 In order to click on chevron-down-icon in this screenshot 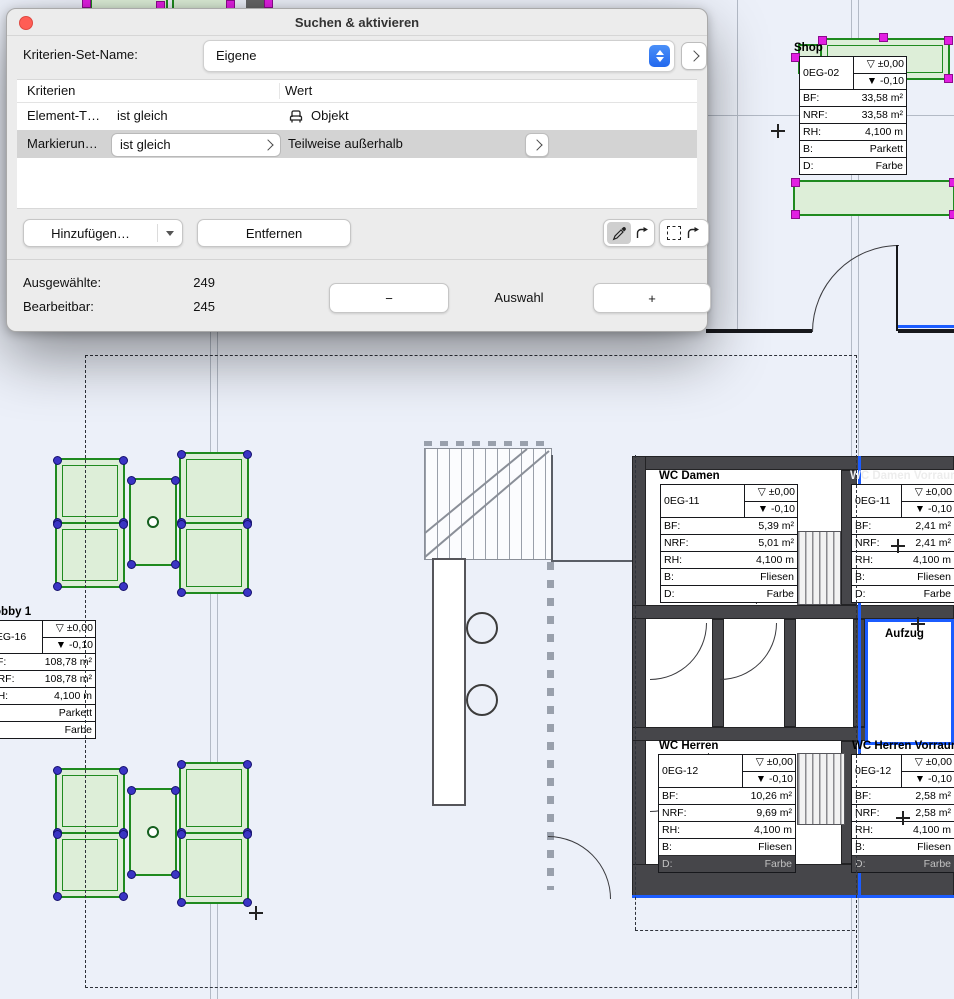, I will do `click(170, 233)`.